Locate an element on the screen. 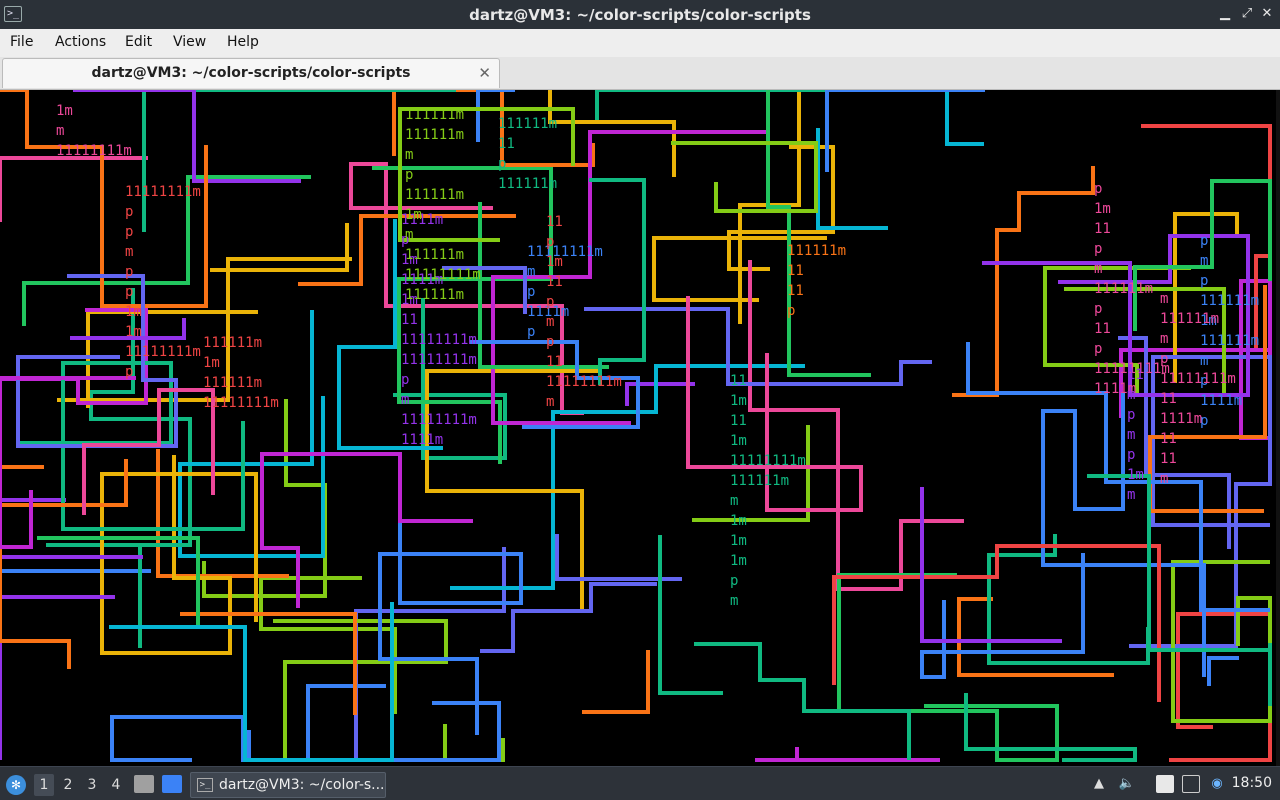 The width and height of the screenshot is (1280, 800). clipboard-icon is located at coordinates (1165, 784).